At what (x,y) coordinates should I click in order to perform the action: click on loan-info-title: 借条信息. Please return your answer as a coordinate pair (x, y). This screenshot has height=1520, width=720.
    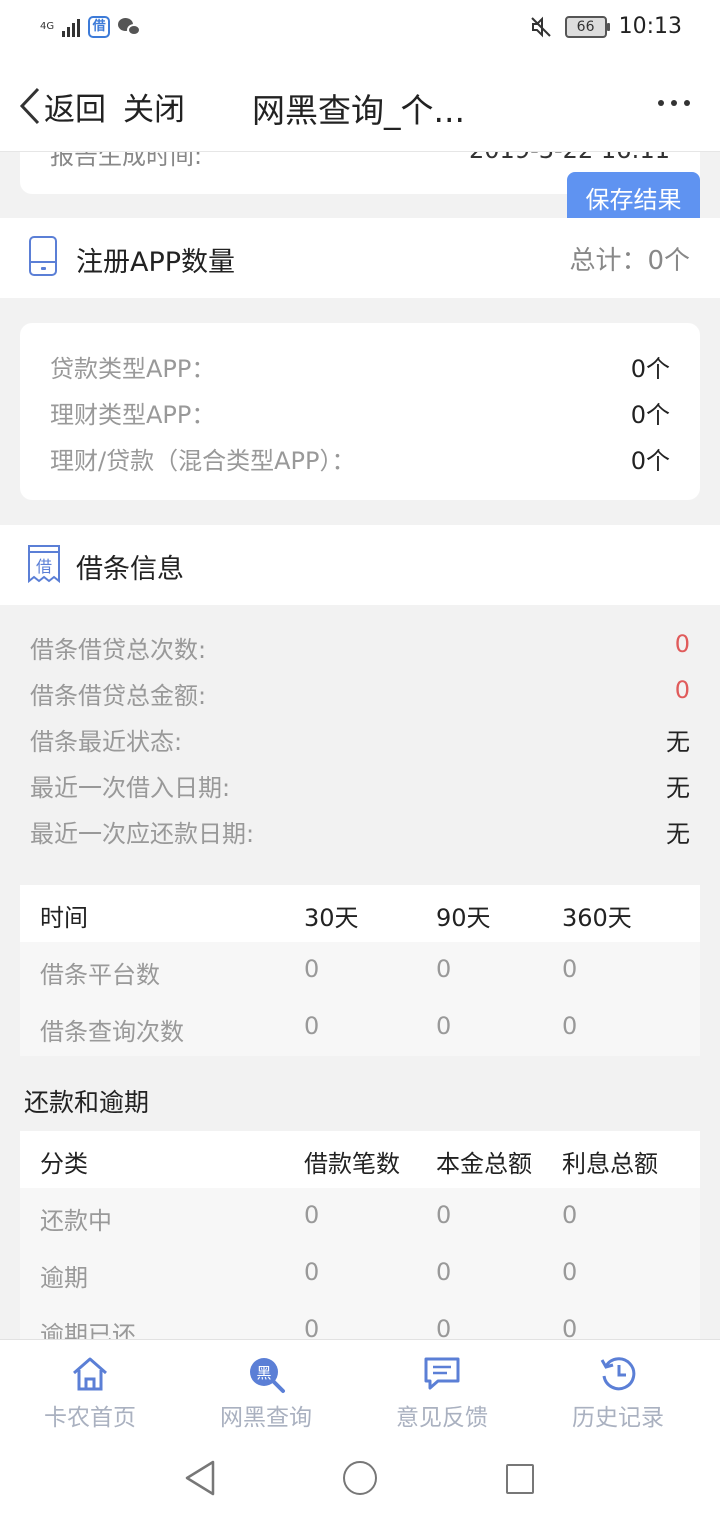
    Looking at the image, I should click on (130, 569).